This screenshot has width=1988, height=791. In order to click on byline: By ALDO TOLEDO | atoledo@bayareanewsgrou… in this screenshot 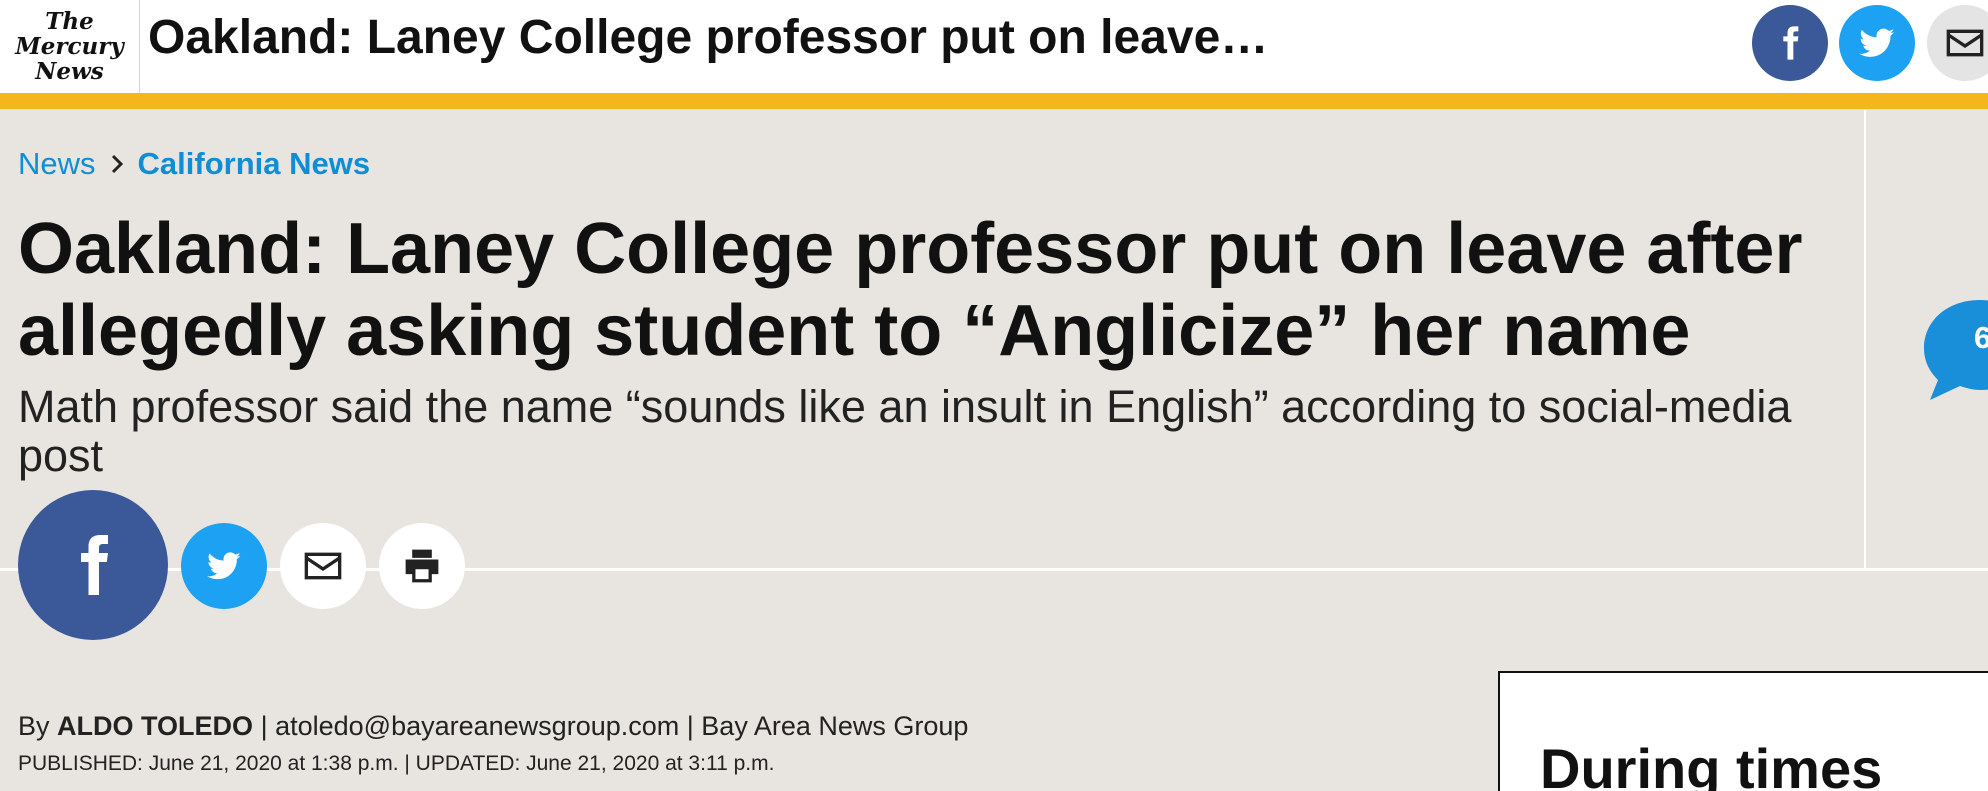, I will do `click(493, 726)`.